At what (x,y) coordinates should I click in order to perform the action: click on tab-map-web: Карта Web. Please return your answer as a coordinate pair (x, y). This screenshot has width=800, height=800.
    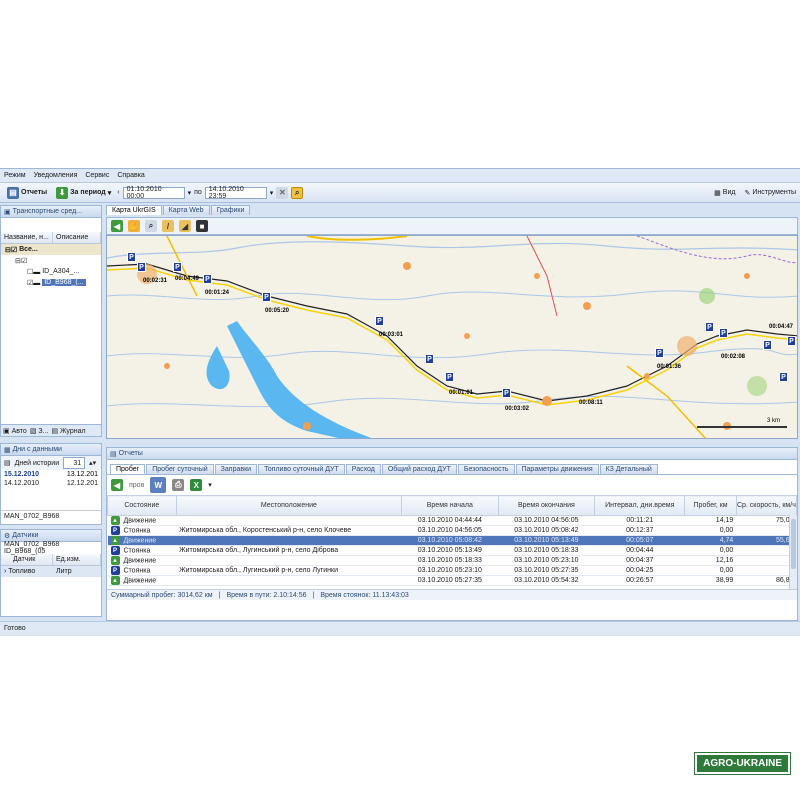
    Looking at the image, I should click on (186, 210).